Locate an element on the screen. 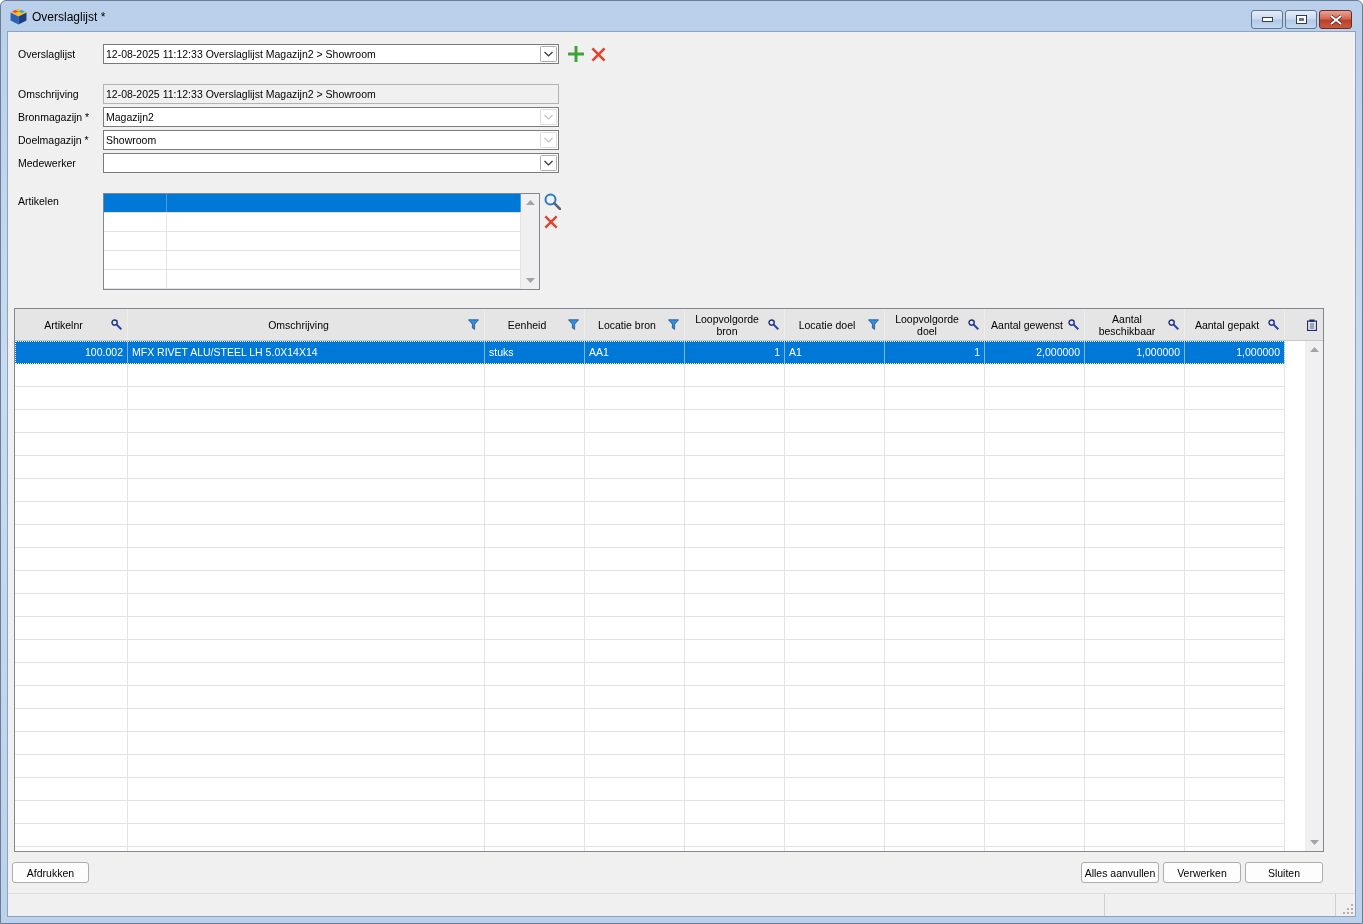 Image resolution: width=1363 pixels, height=924 pixels. list-row is located at coordinates (312, 203).